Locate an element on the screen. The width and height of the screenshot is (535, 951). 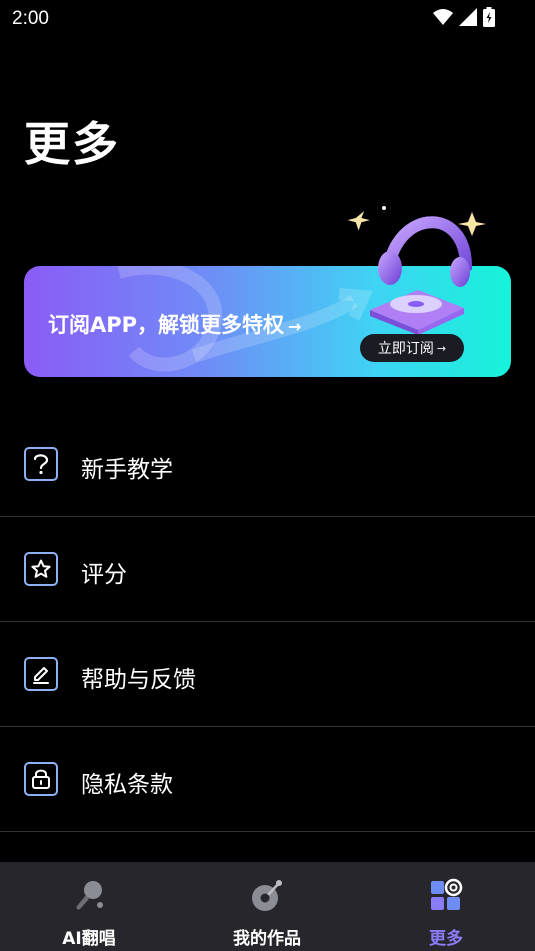
edit-icon is located at coordinates (41, 674).